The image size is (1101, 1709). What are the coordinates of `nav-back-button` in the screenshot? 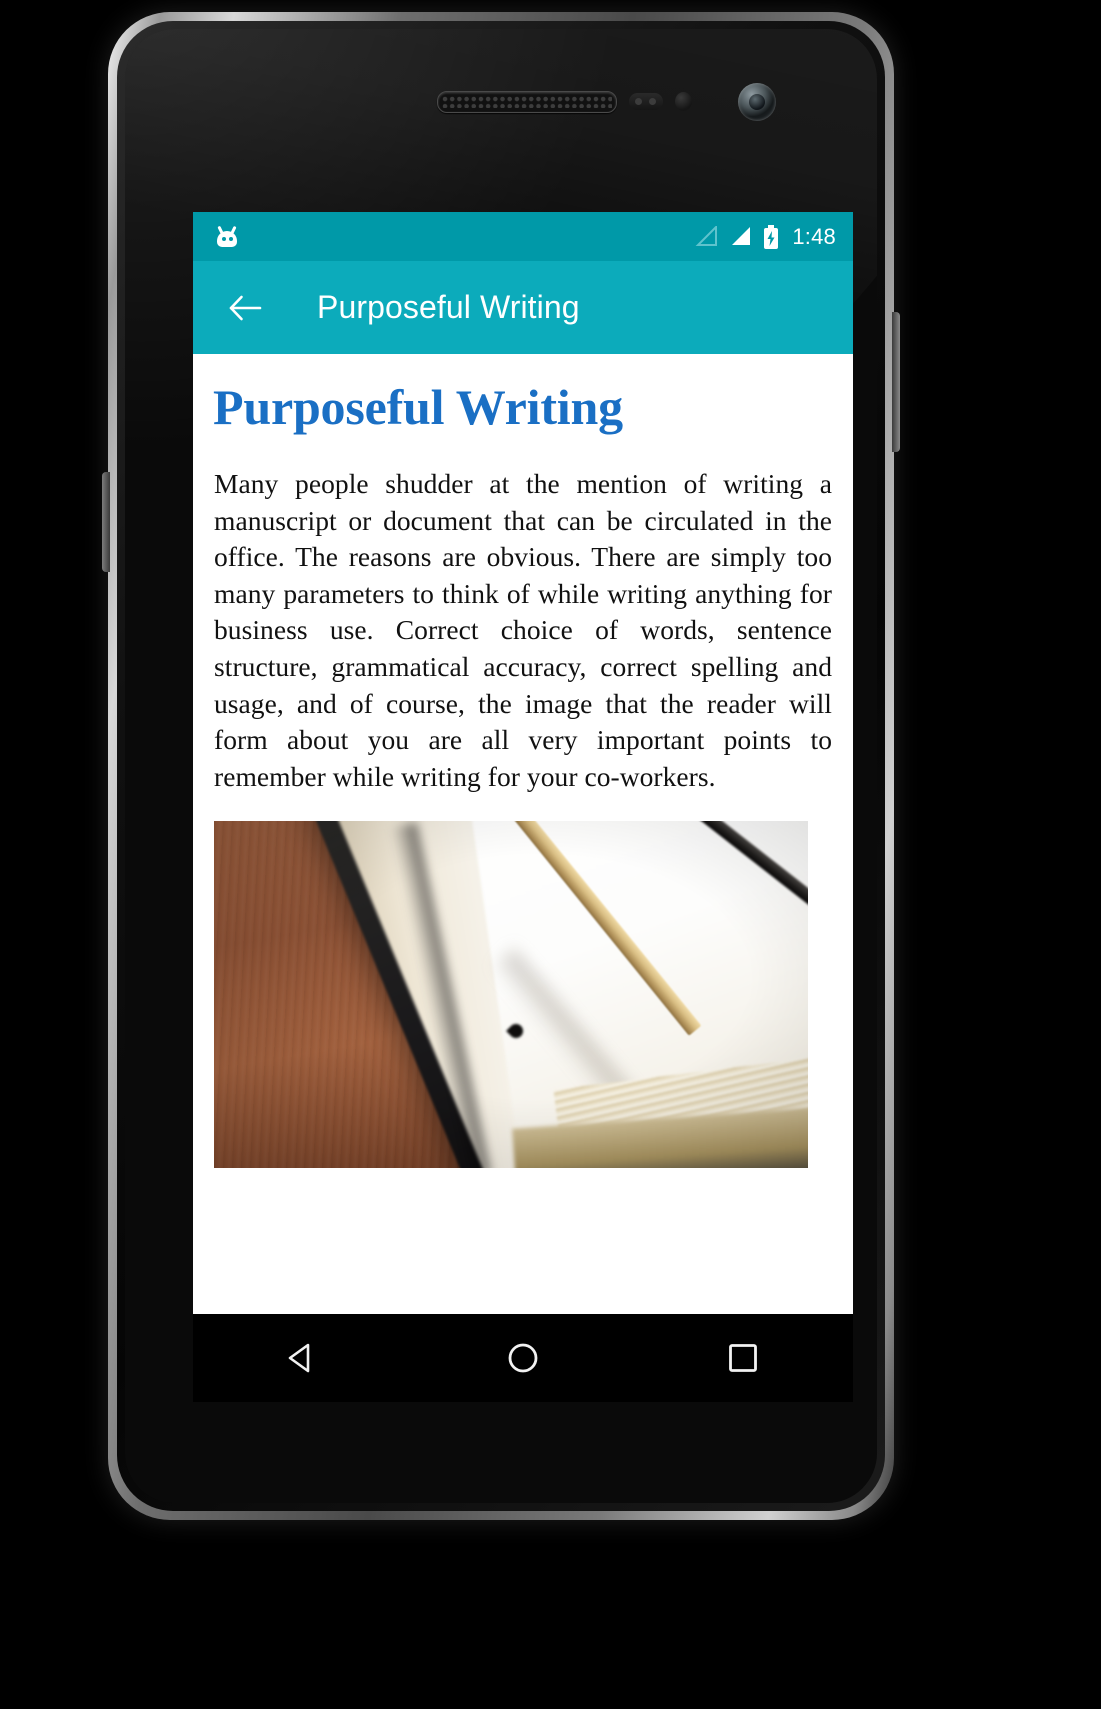 It's located at (303, 1358).